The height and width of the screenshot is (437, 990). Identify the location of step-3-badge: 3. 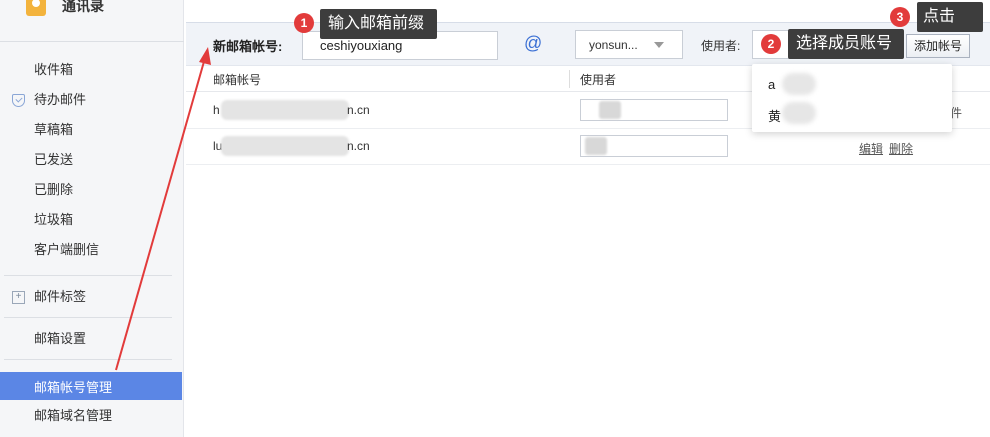
(900, 17).